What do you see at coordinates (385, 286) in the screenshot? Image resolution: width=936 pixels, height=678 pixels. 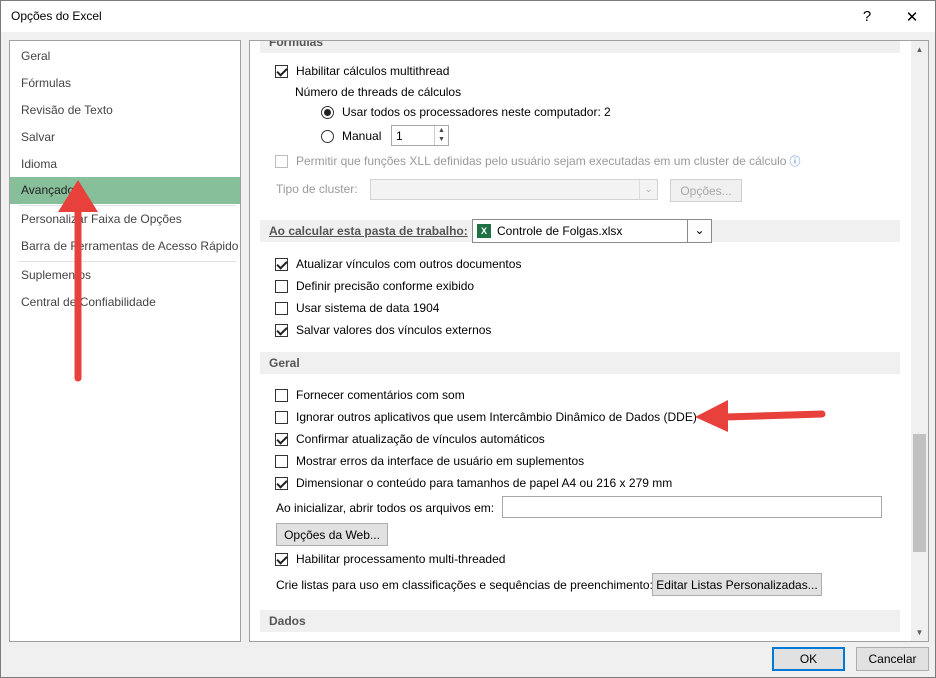 I see `precision-label: Definir precisão conforme exibido` at bounding box center [385, 286].